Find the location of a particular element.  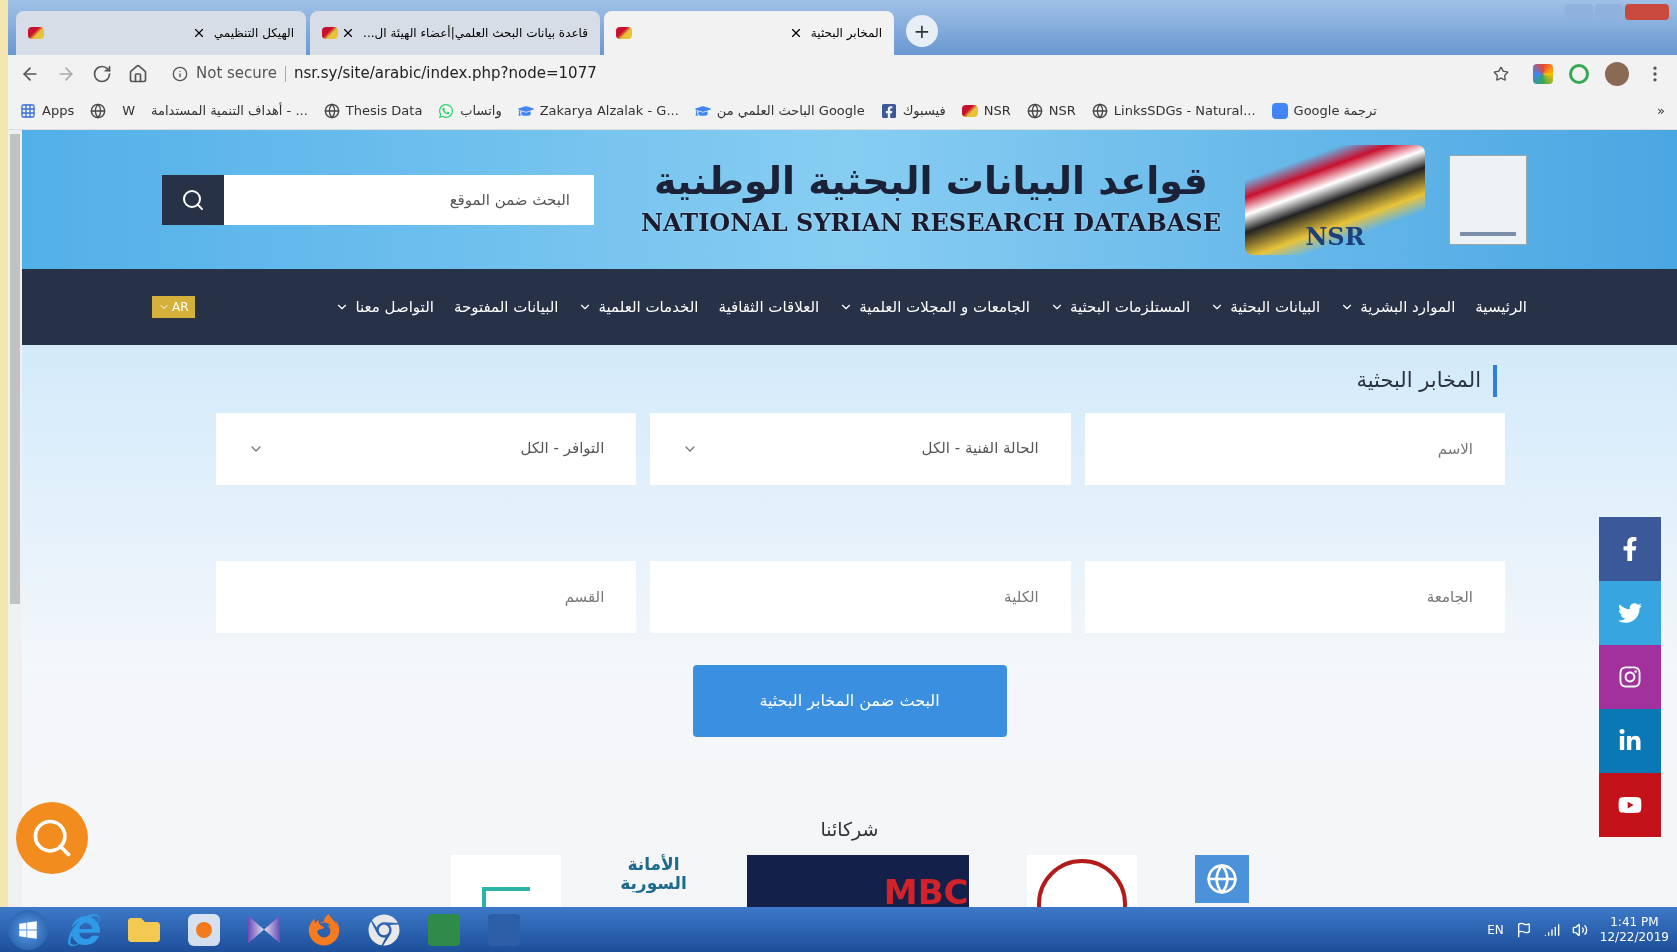

filter-select: التوافر - الكل is located at coordinates (426, 448).